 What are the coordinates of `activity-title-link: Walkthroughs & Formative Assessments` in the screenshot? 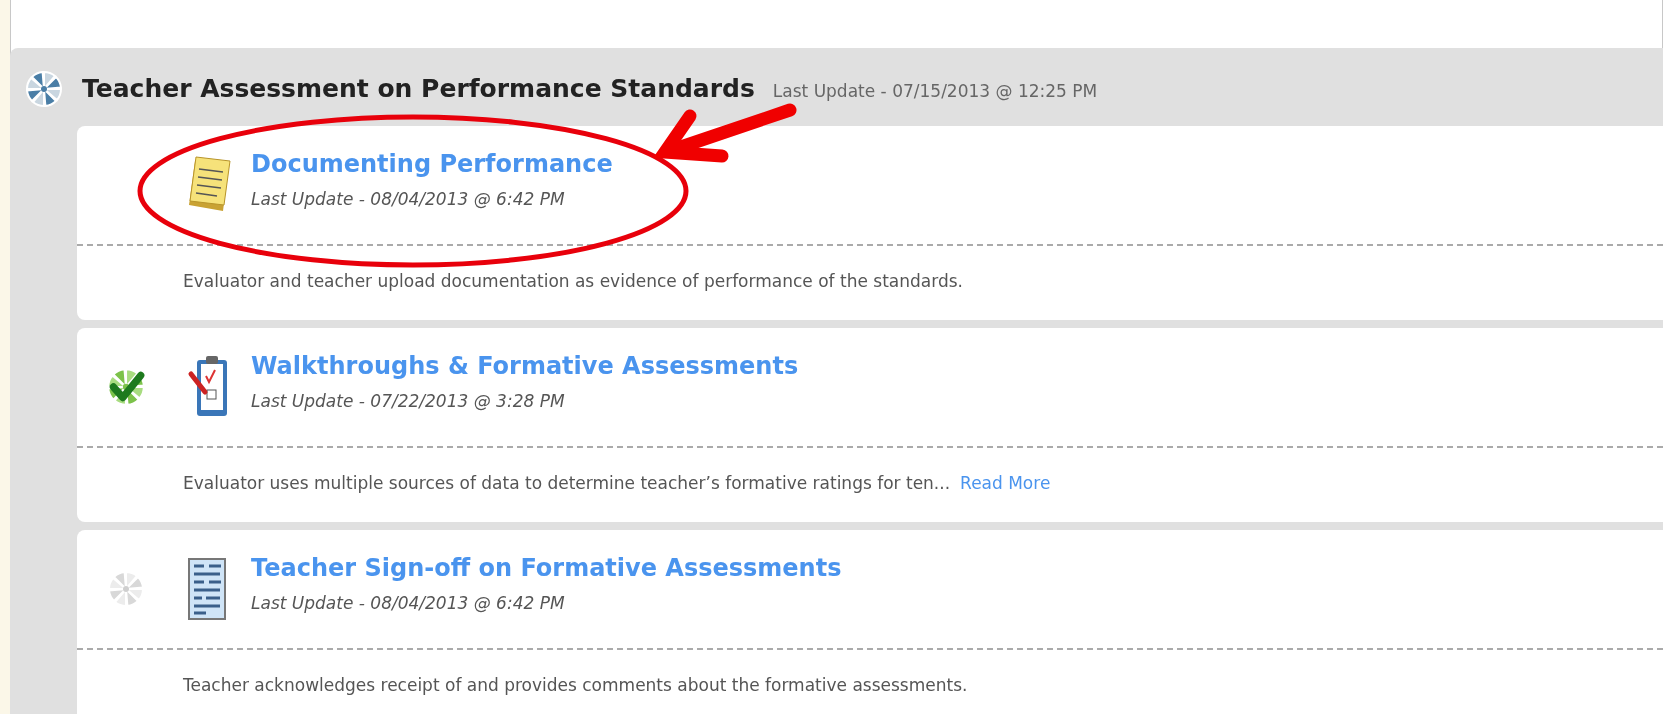 It's located at (525, 366).